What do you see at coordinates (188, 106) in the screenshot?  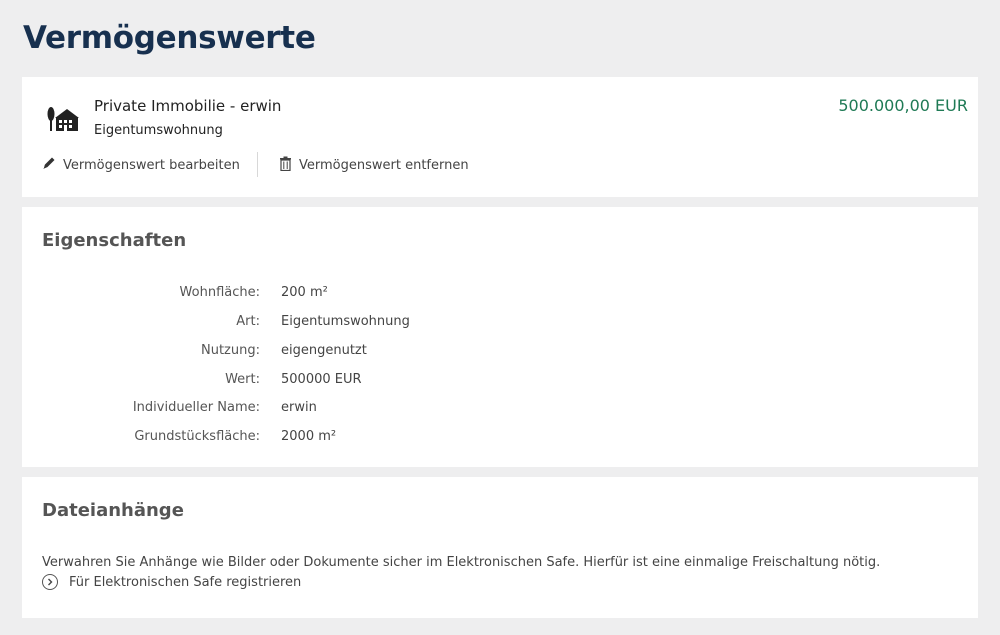 I see `asset-name: Private Immobilie - erwin` at bounding box center [188, 106].